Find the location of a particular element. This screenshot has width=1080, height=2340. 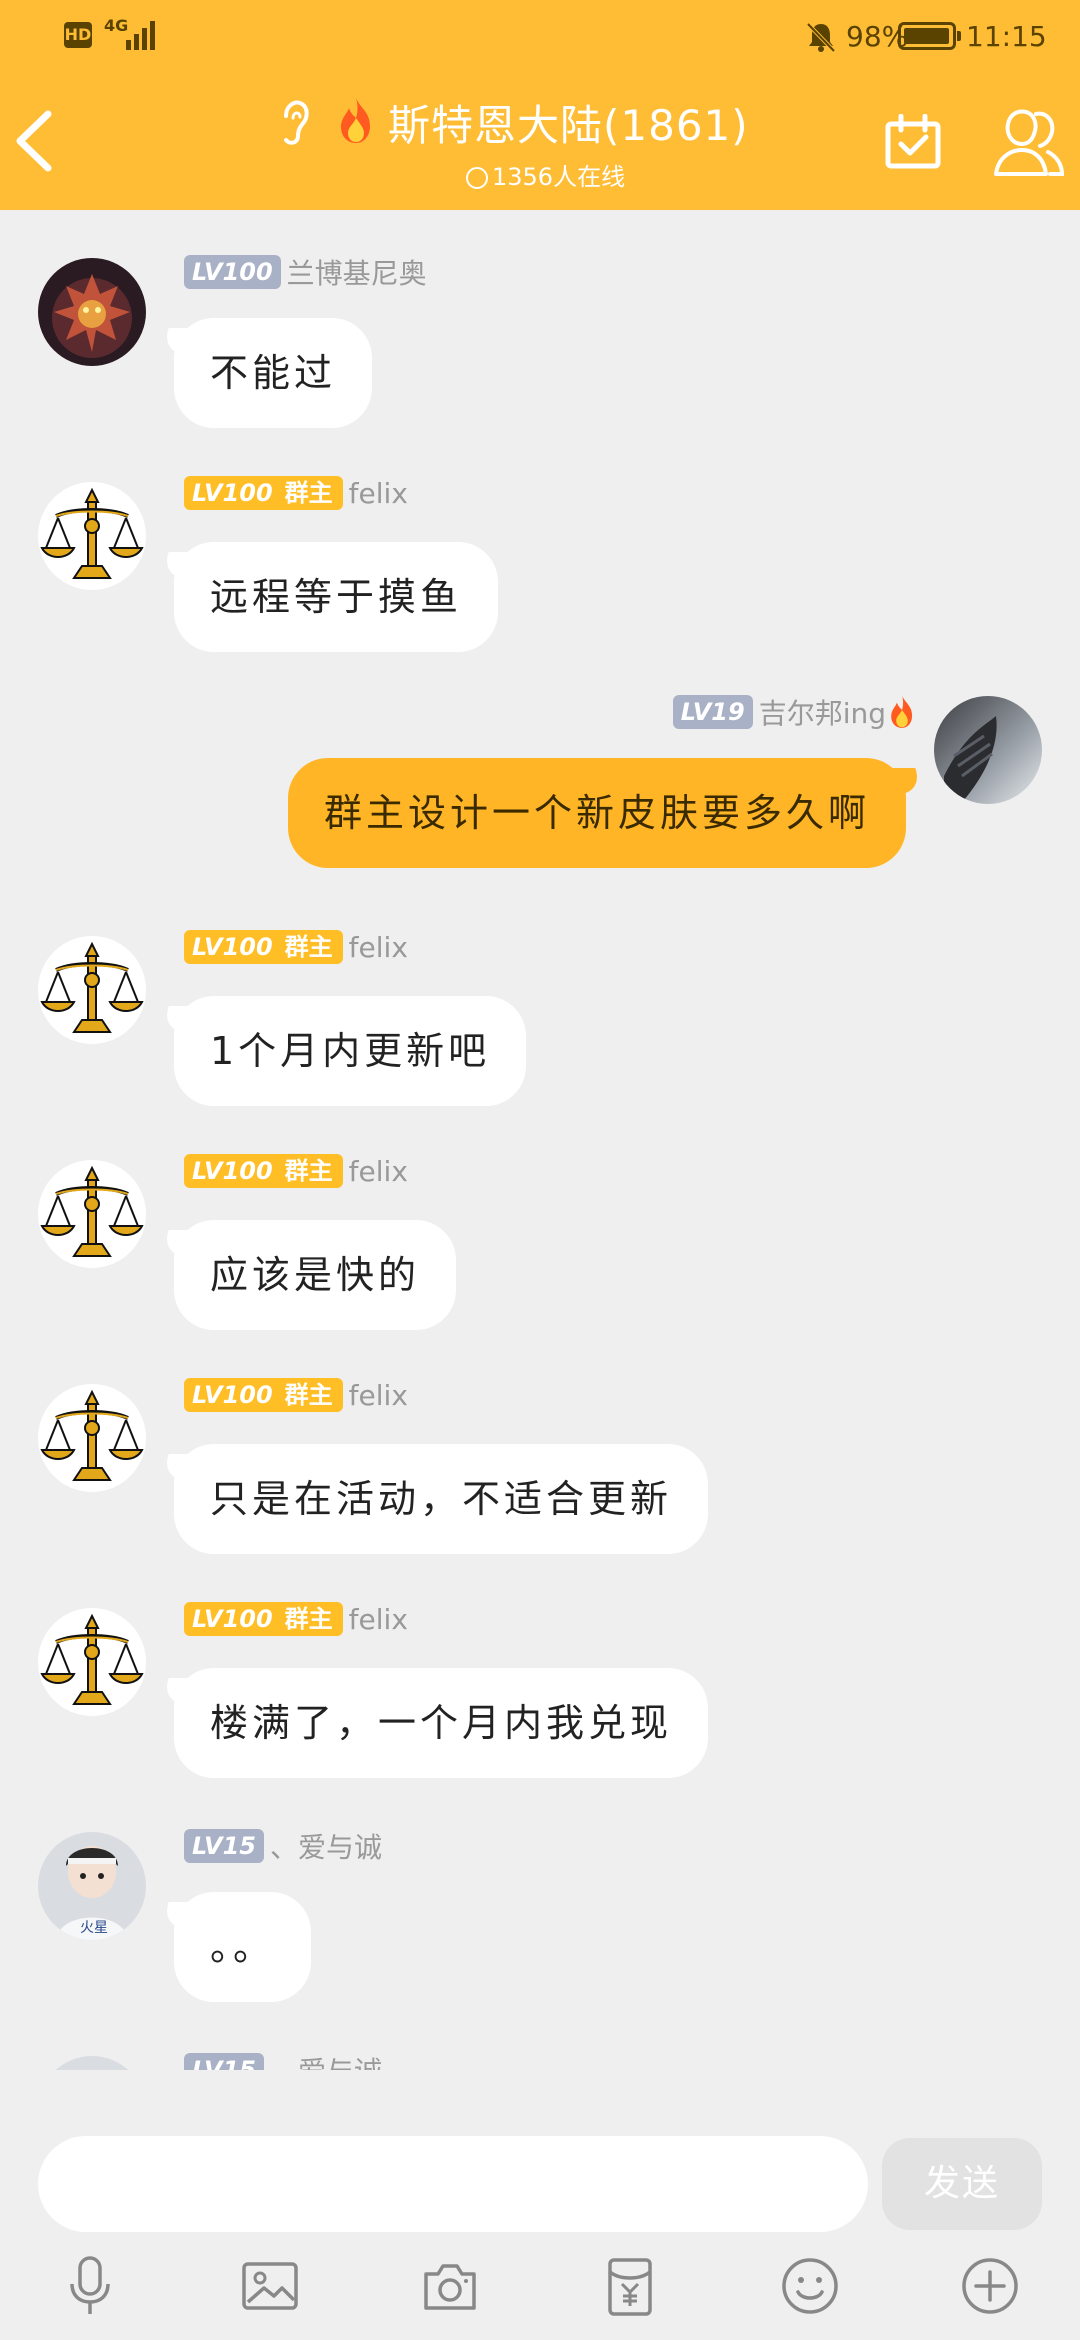

fire-icon is located at coordinates (902, 711).